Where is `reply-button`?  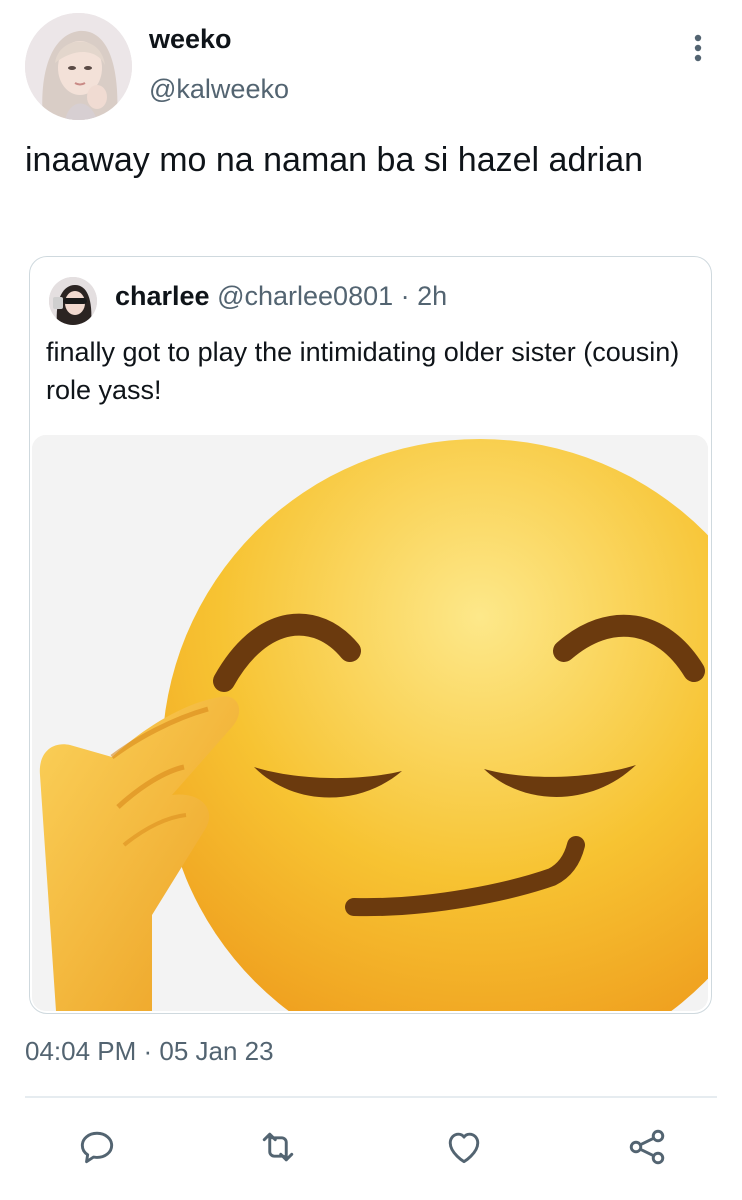
reply-button is located at coordinates (97, 1147).